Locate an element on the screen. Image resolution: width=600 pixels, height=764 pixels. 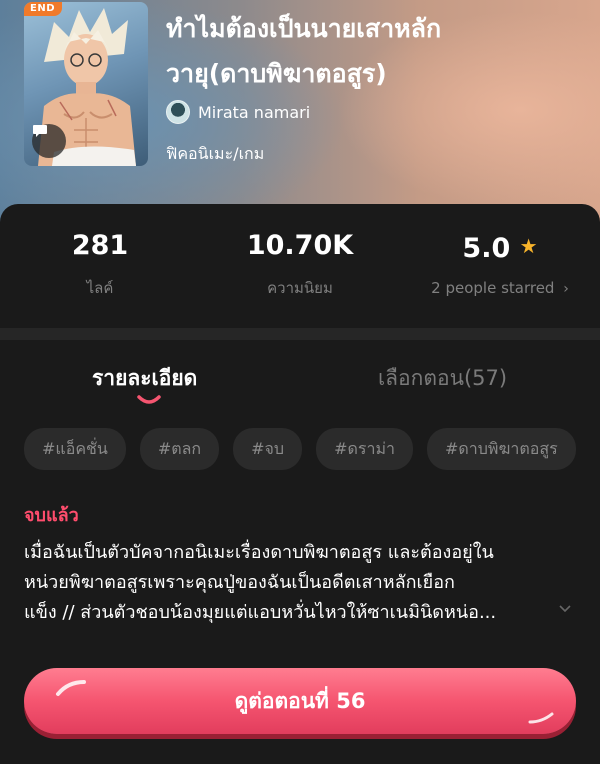
rating-label: 2 people starred is located at coordinates (493, 288).